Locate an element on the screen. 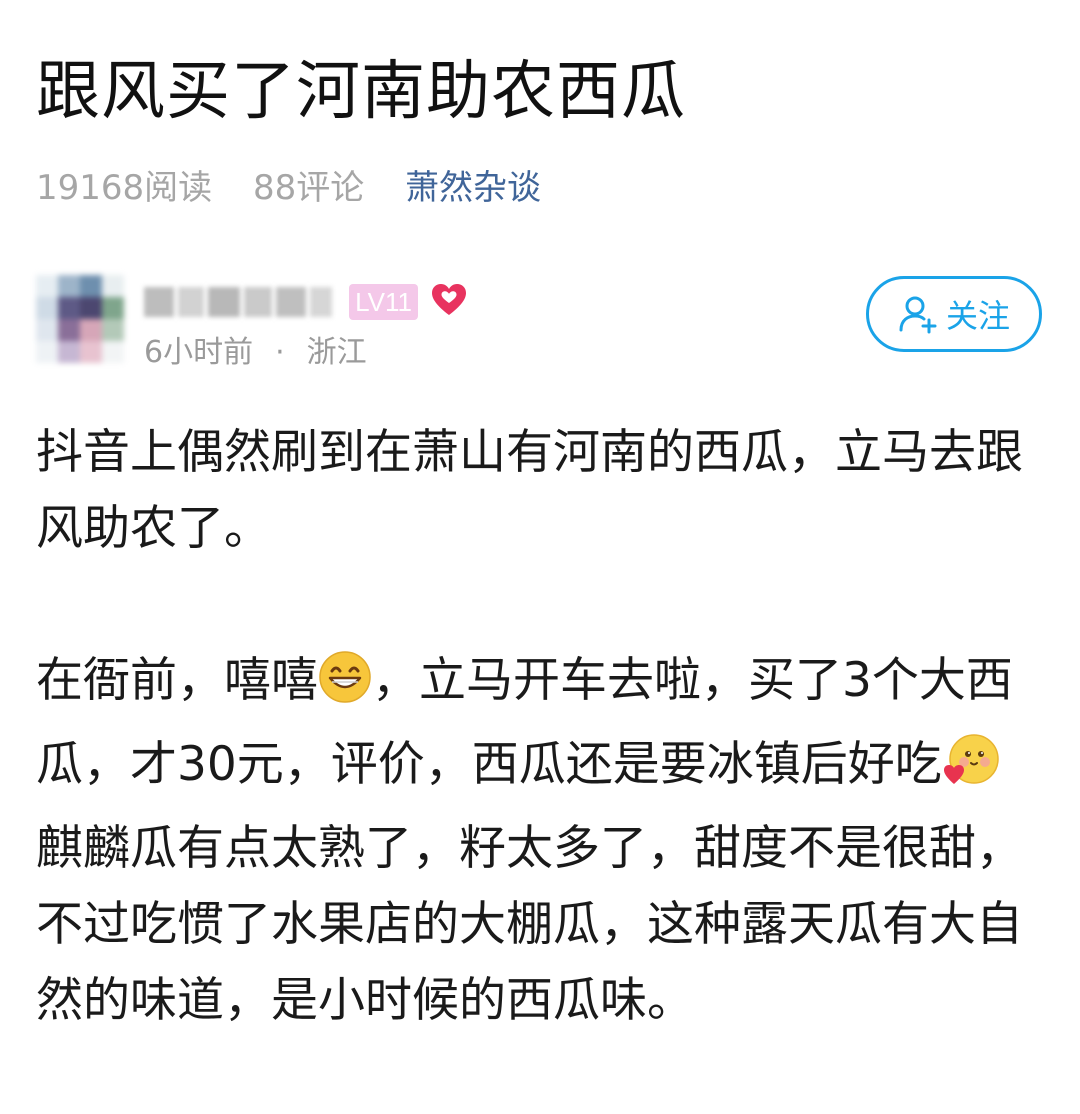  heart-icon is located at coordinates (449, 302).